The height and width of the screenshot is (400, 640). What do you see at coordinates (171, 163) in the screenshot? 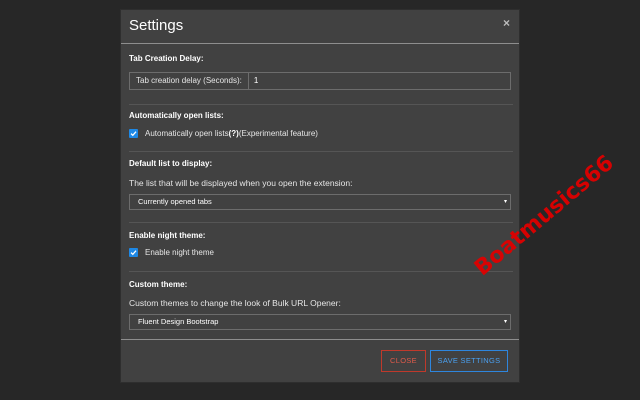
I see `default-list-title: Default list to display:` at bounding box center [171, 163].